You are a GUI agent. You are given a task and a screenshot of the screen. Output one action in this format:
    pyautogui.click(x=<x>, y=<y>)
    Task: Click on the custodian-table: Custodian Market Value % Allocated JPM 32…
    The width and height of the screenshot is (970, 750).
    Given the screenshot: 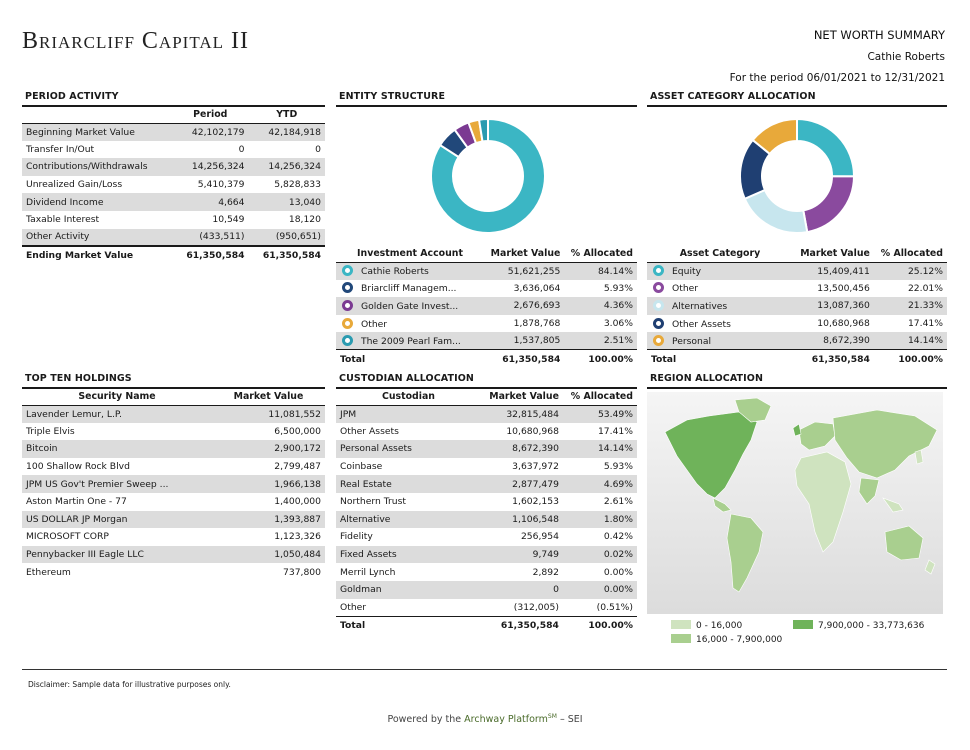 What is the action you would take?
    pyautogui.click(x=486, y=511)
    